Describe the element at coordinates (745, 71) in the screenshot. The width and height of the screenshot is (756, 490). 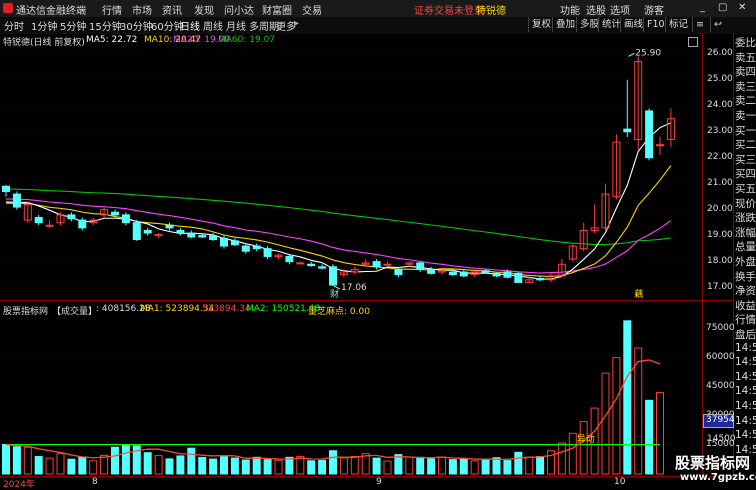
I see `sidebar-item: 卖四` at that location.